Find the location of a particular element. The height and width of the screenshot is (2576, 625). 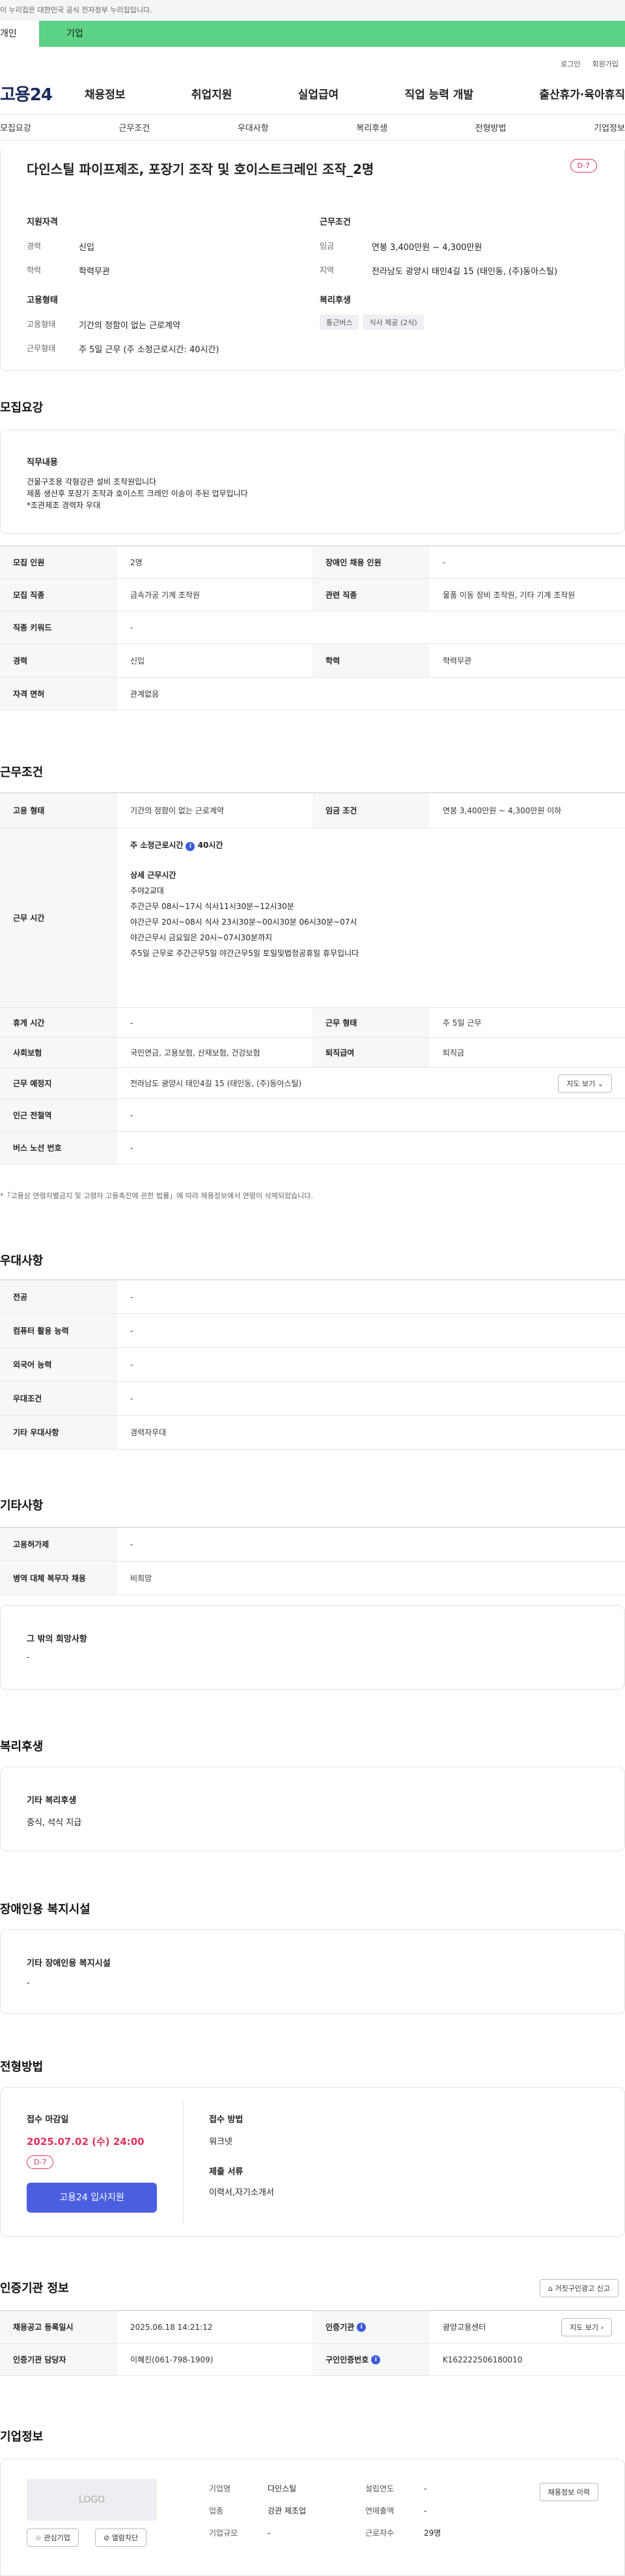

row-header: 고용 형태 is located at coordinates (58, 811).